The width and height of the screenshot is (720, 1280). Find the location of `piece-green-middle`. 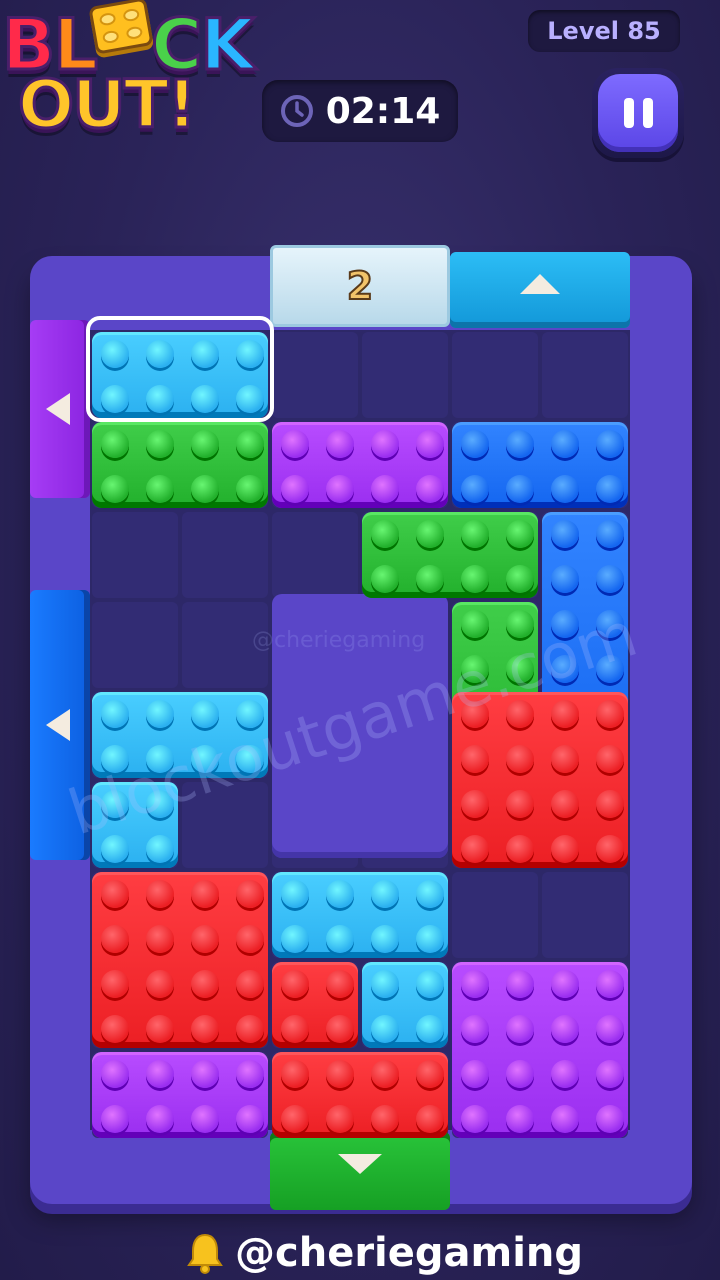

piece-green-middle is located at coordinates (450, 555).